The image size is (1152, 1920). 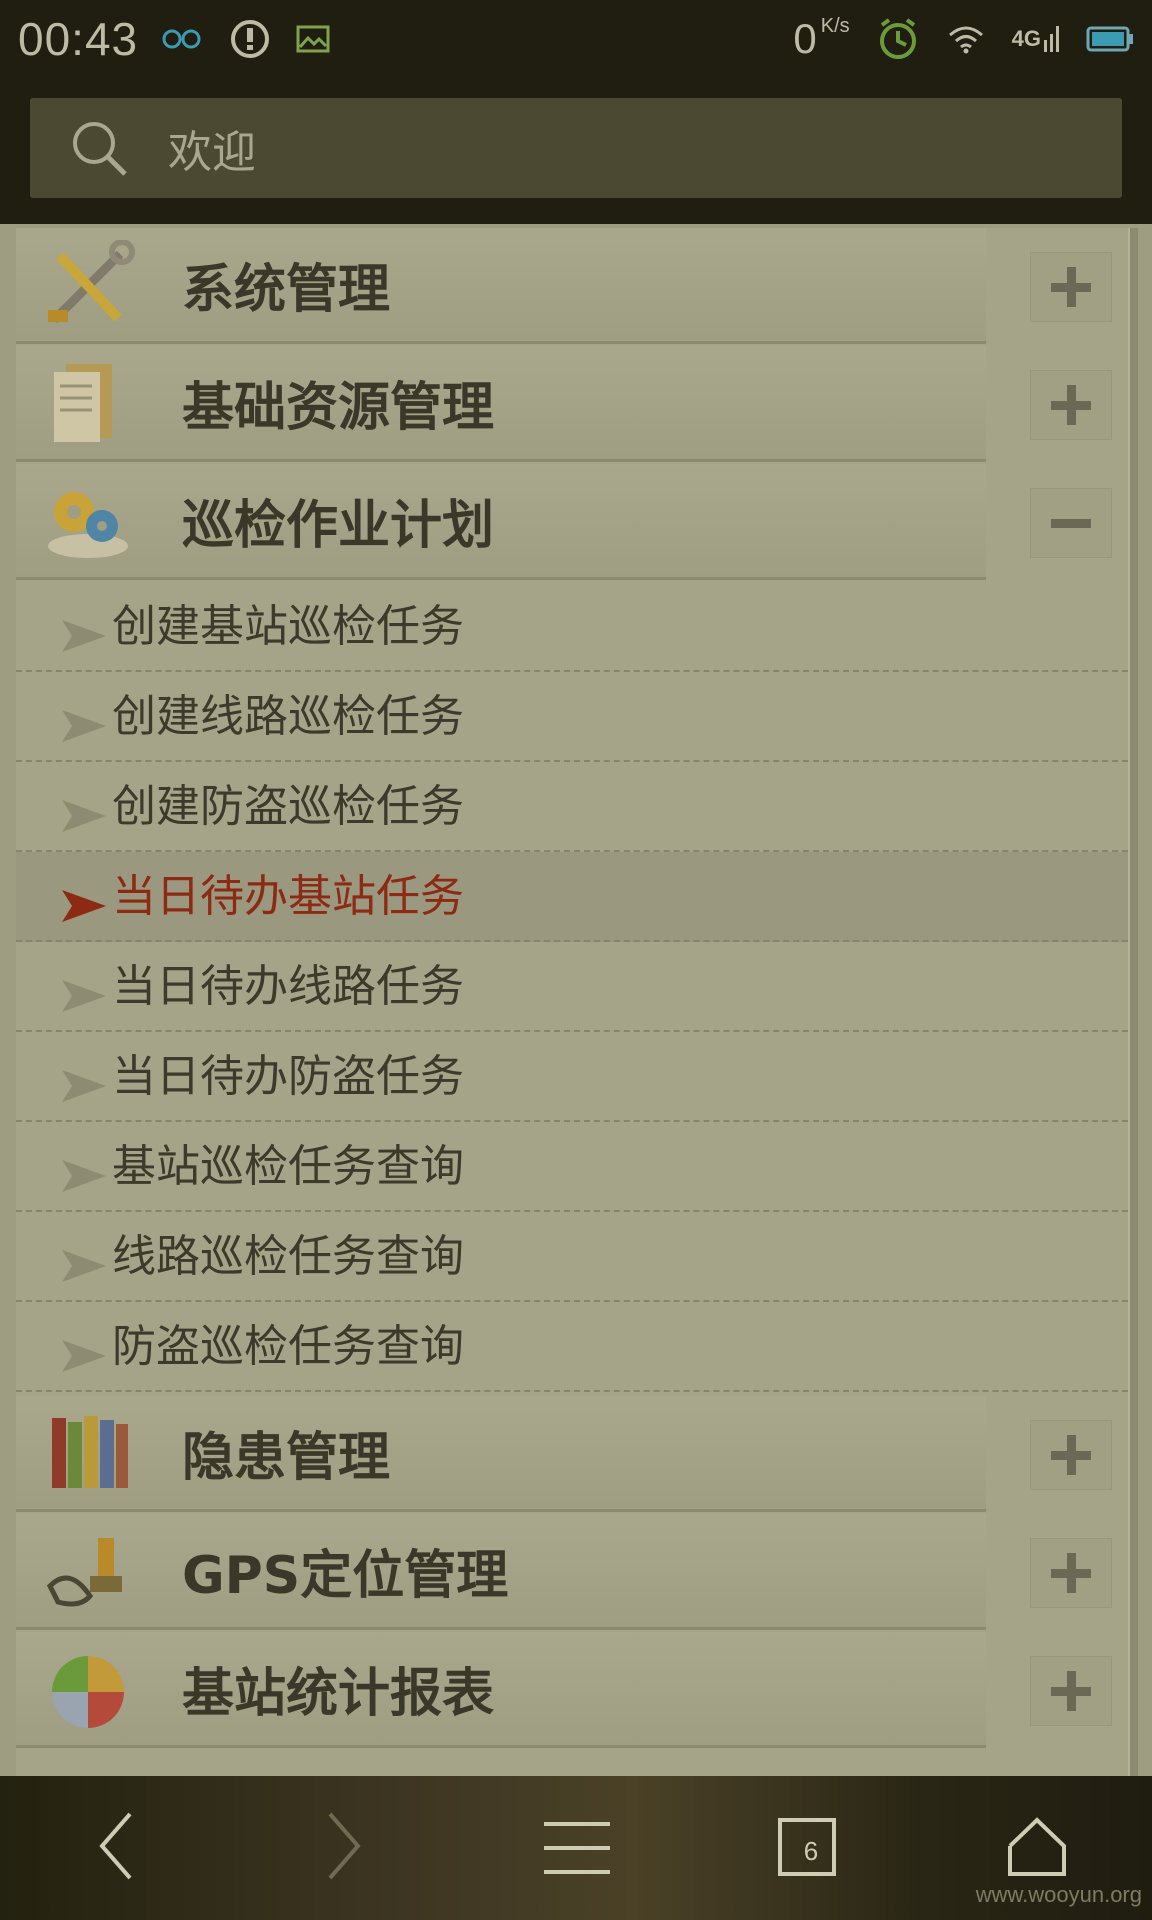 I want to click on sub-item-label: 当日待办基站任务, so click(x=288, y=896).